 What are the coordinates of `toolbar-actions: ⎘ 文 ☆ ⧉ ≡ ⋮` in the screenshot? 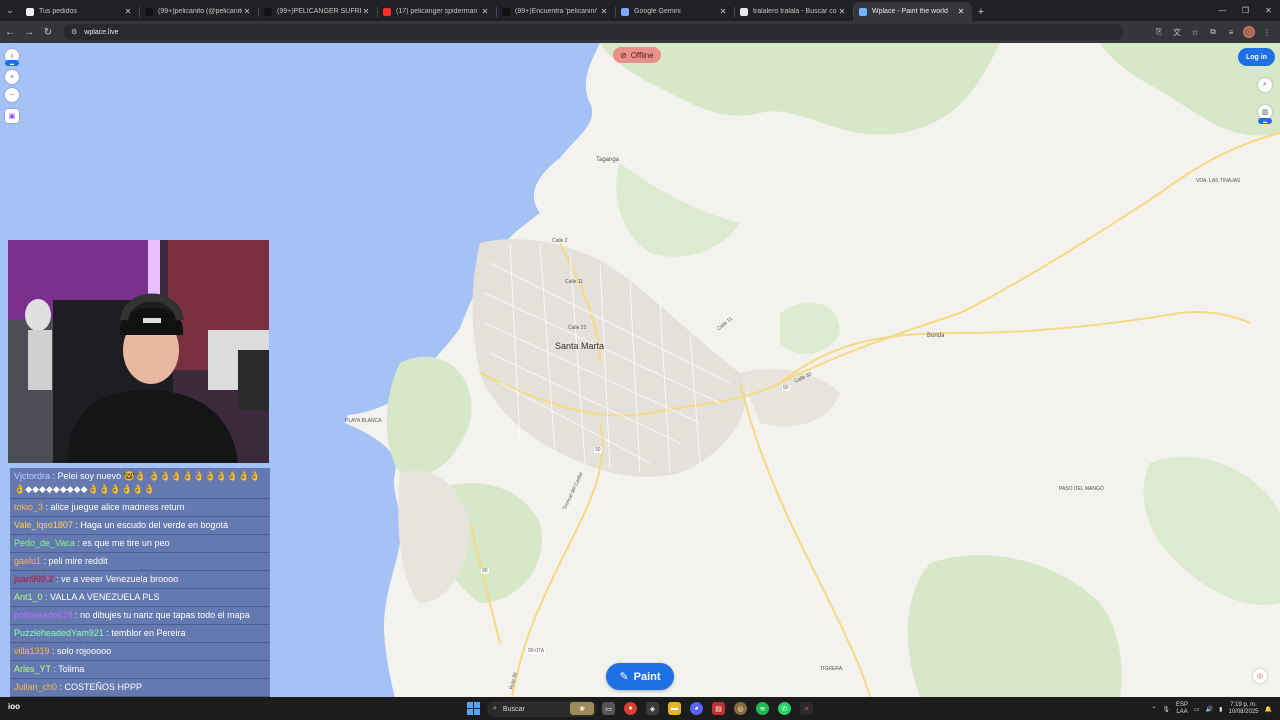 It's located at (1213, 32).